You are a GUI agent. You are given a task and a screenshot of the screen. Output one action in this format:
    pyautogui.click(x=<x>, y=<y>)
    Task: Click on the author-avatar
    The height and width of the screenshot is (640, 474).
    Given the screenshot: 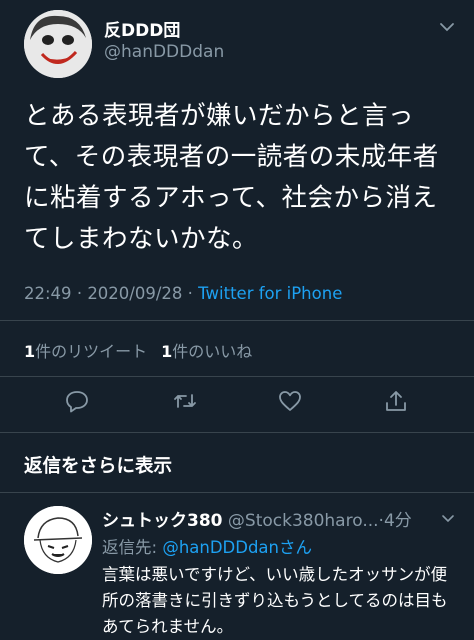 What is the action you would take?
    pyautogui.click(x=58, y=44)
    